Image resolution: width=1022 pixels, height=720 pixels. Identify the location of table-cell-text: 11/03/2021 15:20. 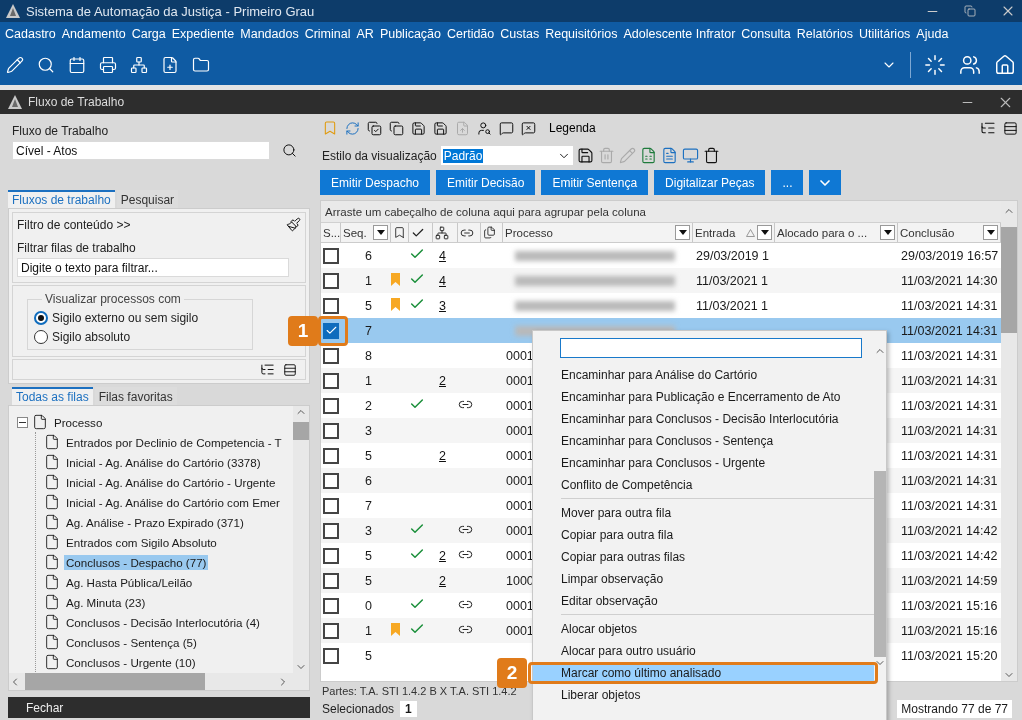
(949, 655).